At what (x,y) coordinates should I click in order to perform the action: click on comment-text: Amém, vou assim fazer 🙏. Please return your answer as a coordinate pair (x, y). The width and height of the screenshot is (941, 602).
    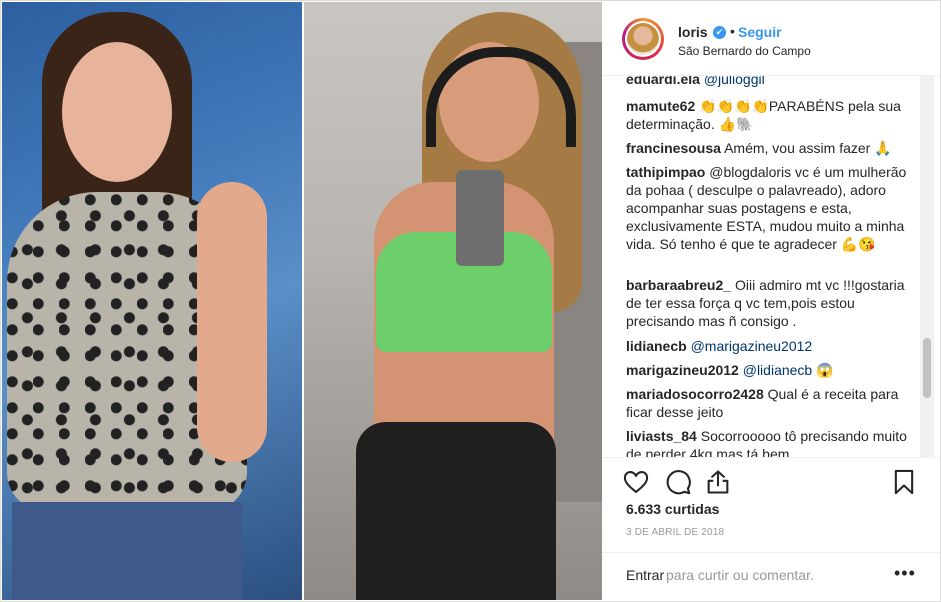
    Looking at the image, I should click on (808, 148).